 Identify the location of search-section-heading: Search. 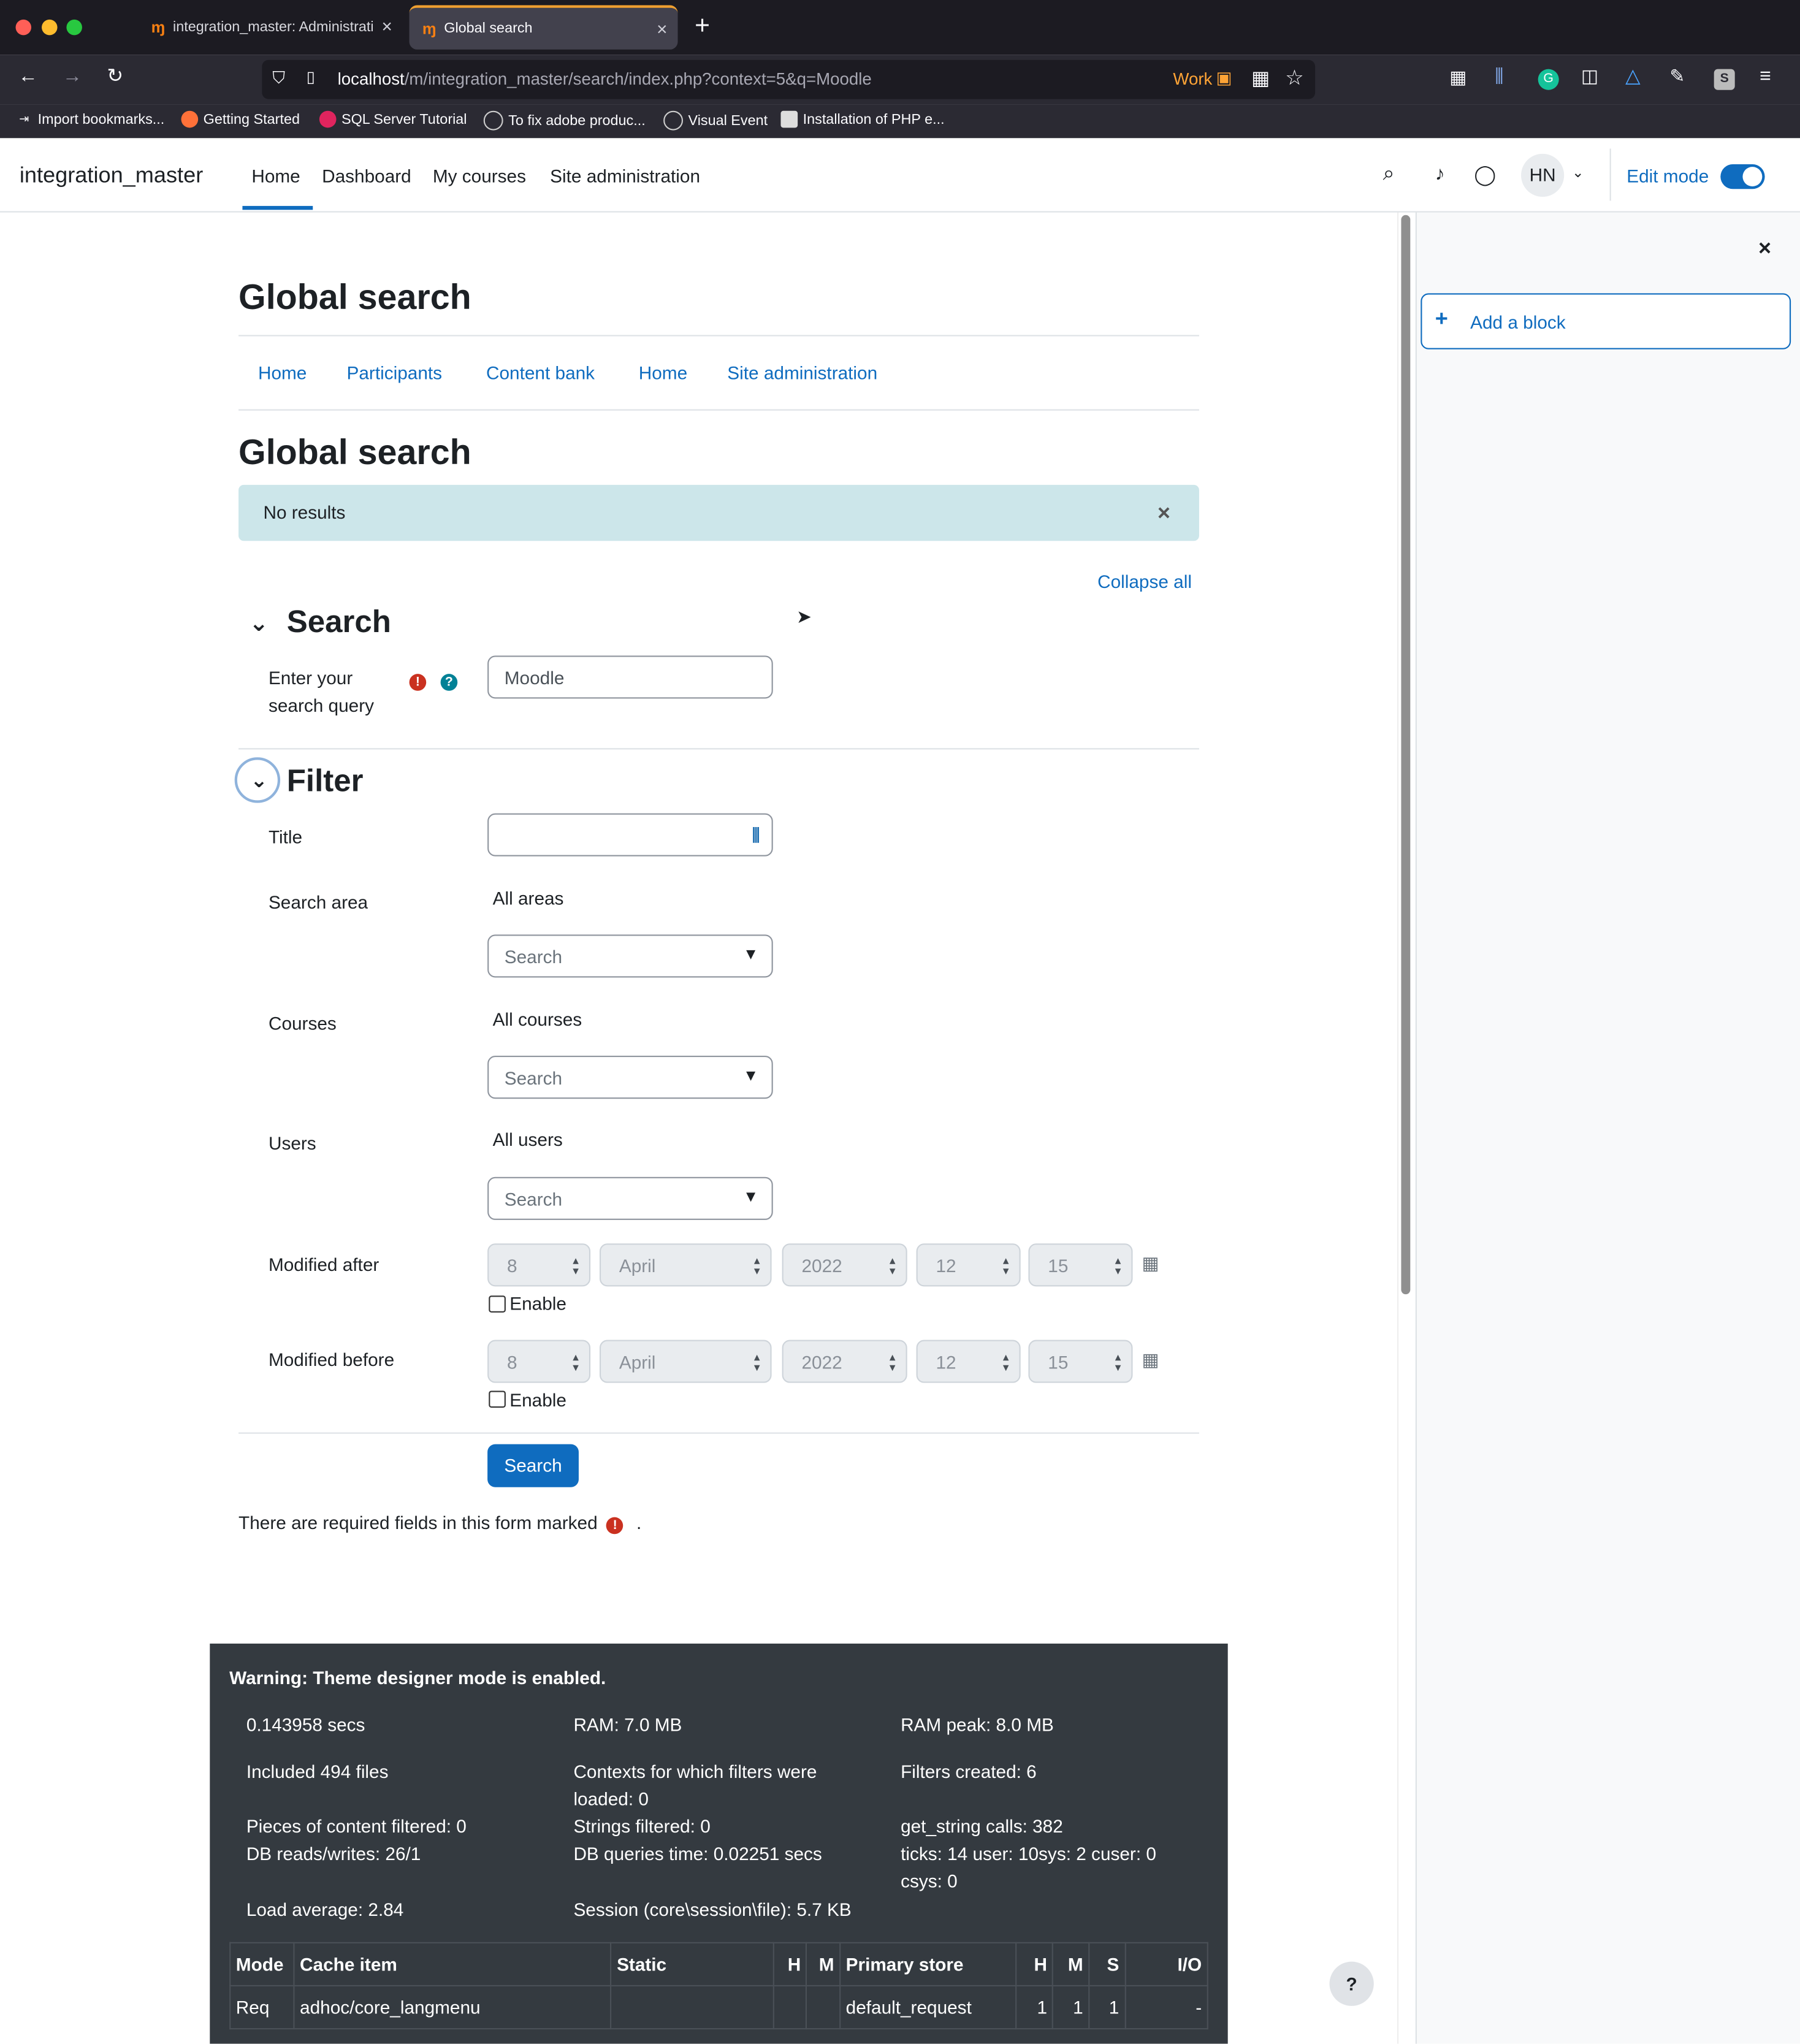
(339, 622).